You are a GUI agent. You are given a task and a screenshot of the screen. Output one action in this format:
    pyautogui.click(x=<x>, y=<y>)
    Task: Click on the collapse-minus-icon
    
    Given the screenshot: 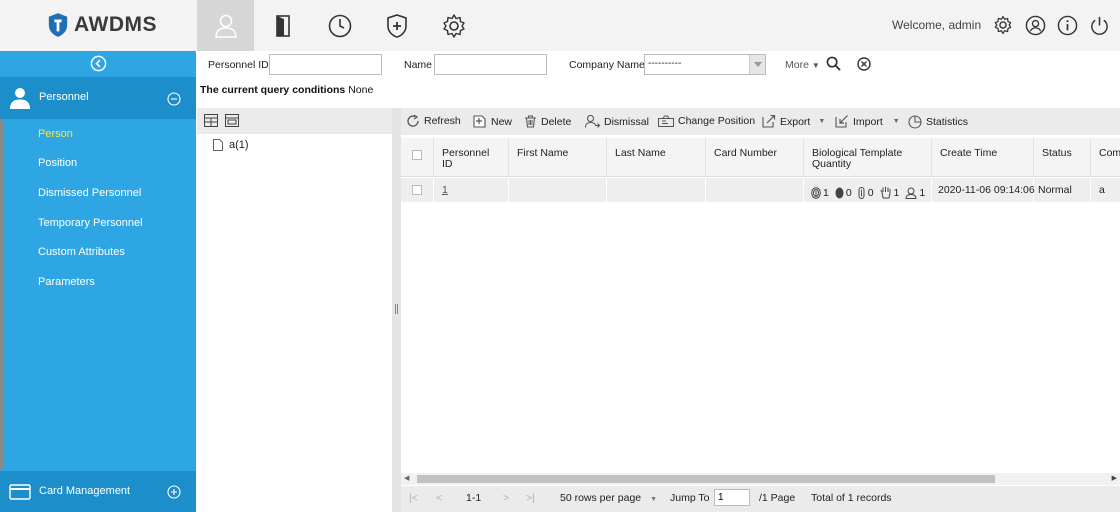 What is the action you would take?
    pyautogui.click(x=174, y=99)
    